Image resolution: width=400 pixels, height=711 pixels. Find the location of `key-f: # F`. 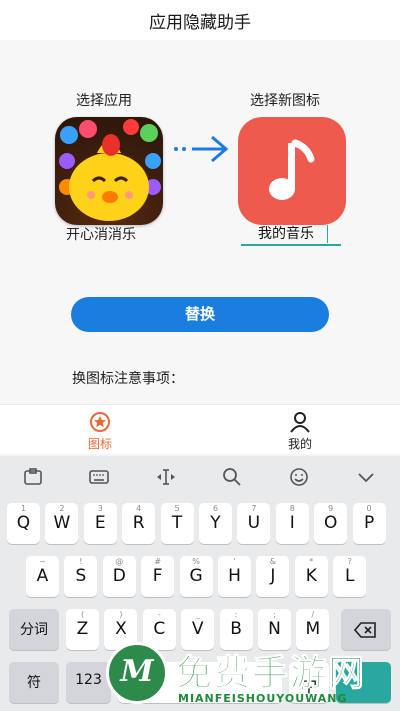

key-f: # F is located at coordinates (158, 576).